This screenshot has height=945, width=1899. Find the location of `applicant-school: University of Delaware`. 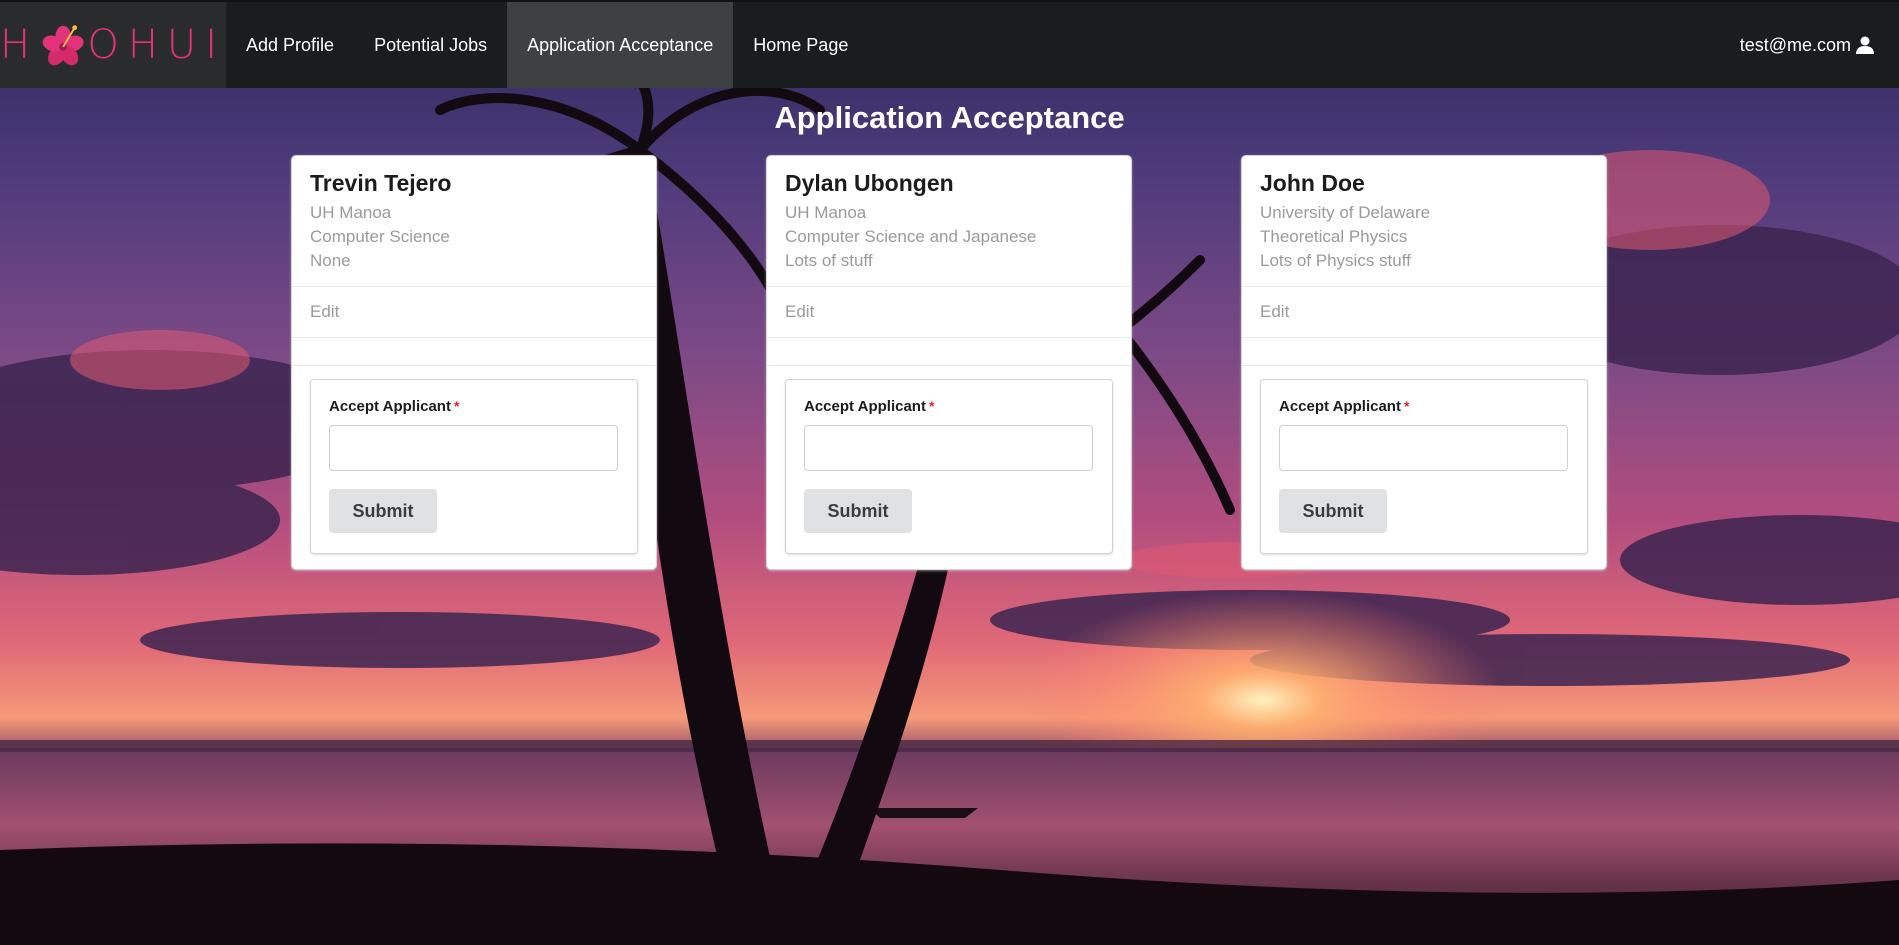

applicant-school: University of Delaware is located at coordinates (1345, 212).